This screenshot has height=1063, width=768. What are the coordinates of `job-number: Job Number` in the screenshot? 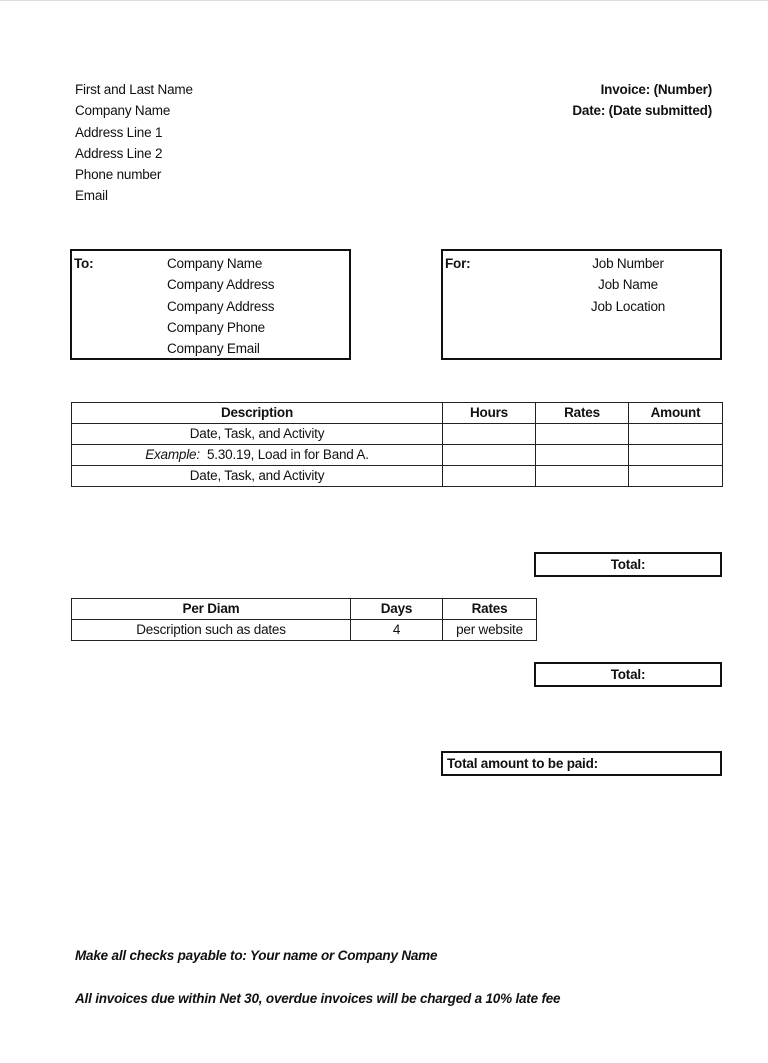 It's located at (628, 263).